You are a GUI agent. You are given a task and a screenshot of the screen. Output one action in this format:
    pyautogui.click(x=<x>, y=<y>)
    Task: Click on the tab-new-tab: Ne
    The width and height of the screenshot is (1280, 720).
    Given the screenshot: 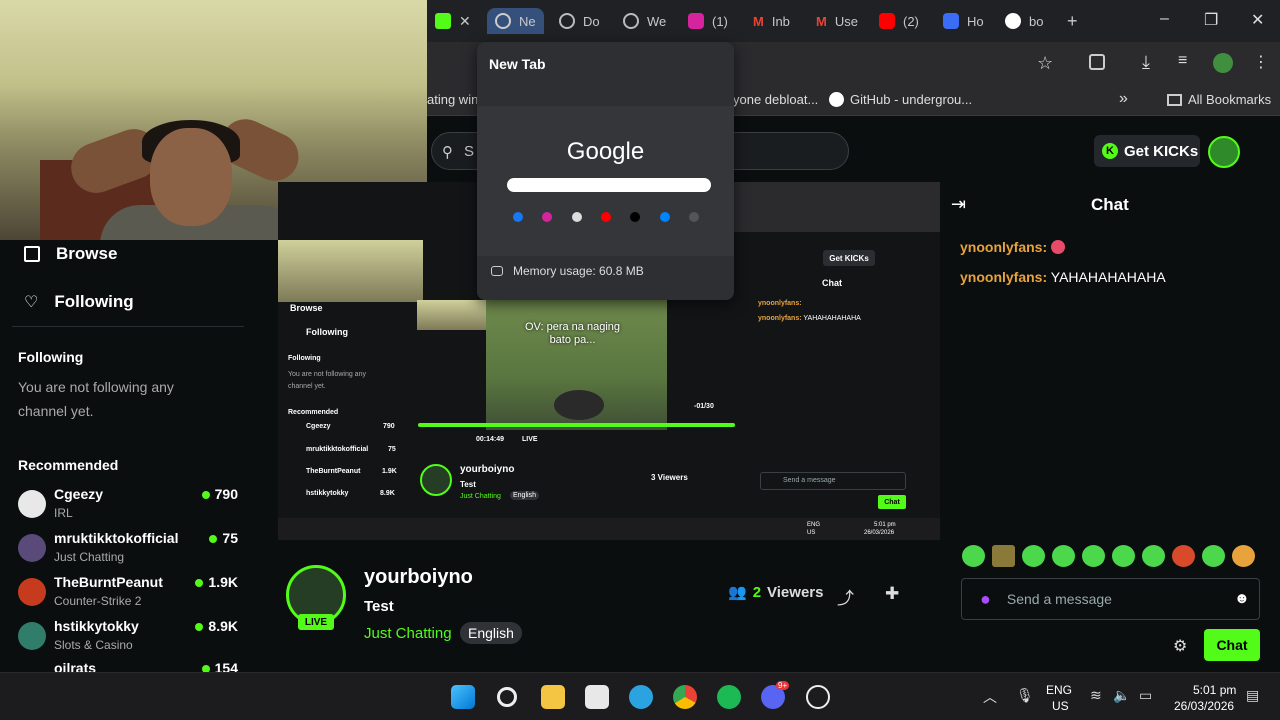 What is the action you would take?
    pyautogui.click(x=515, y=21)
    